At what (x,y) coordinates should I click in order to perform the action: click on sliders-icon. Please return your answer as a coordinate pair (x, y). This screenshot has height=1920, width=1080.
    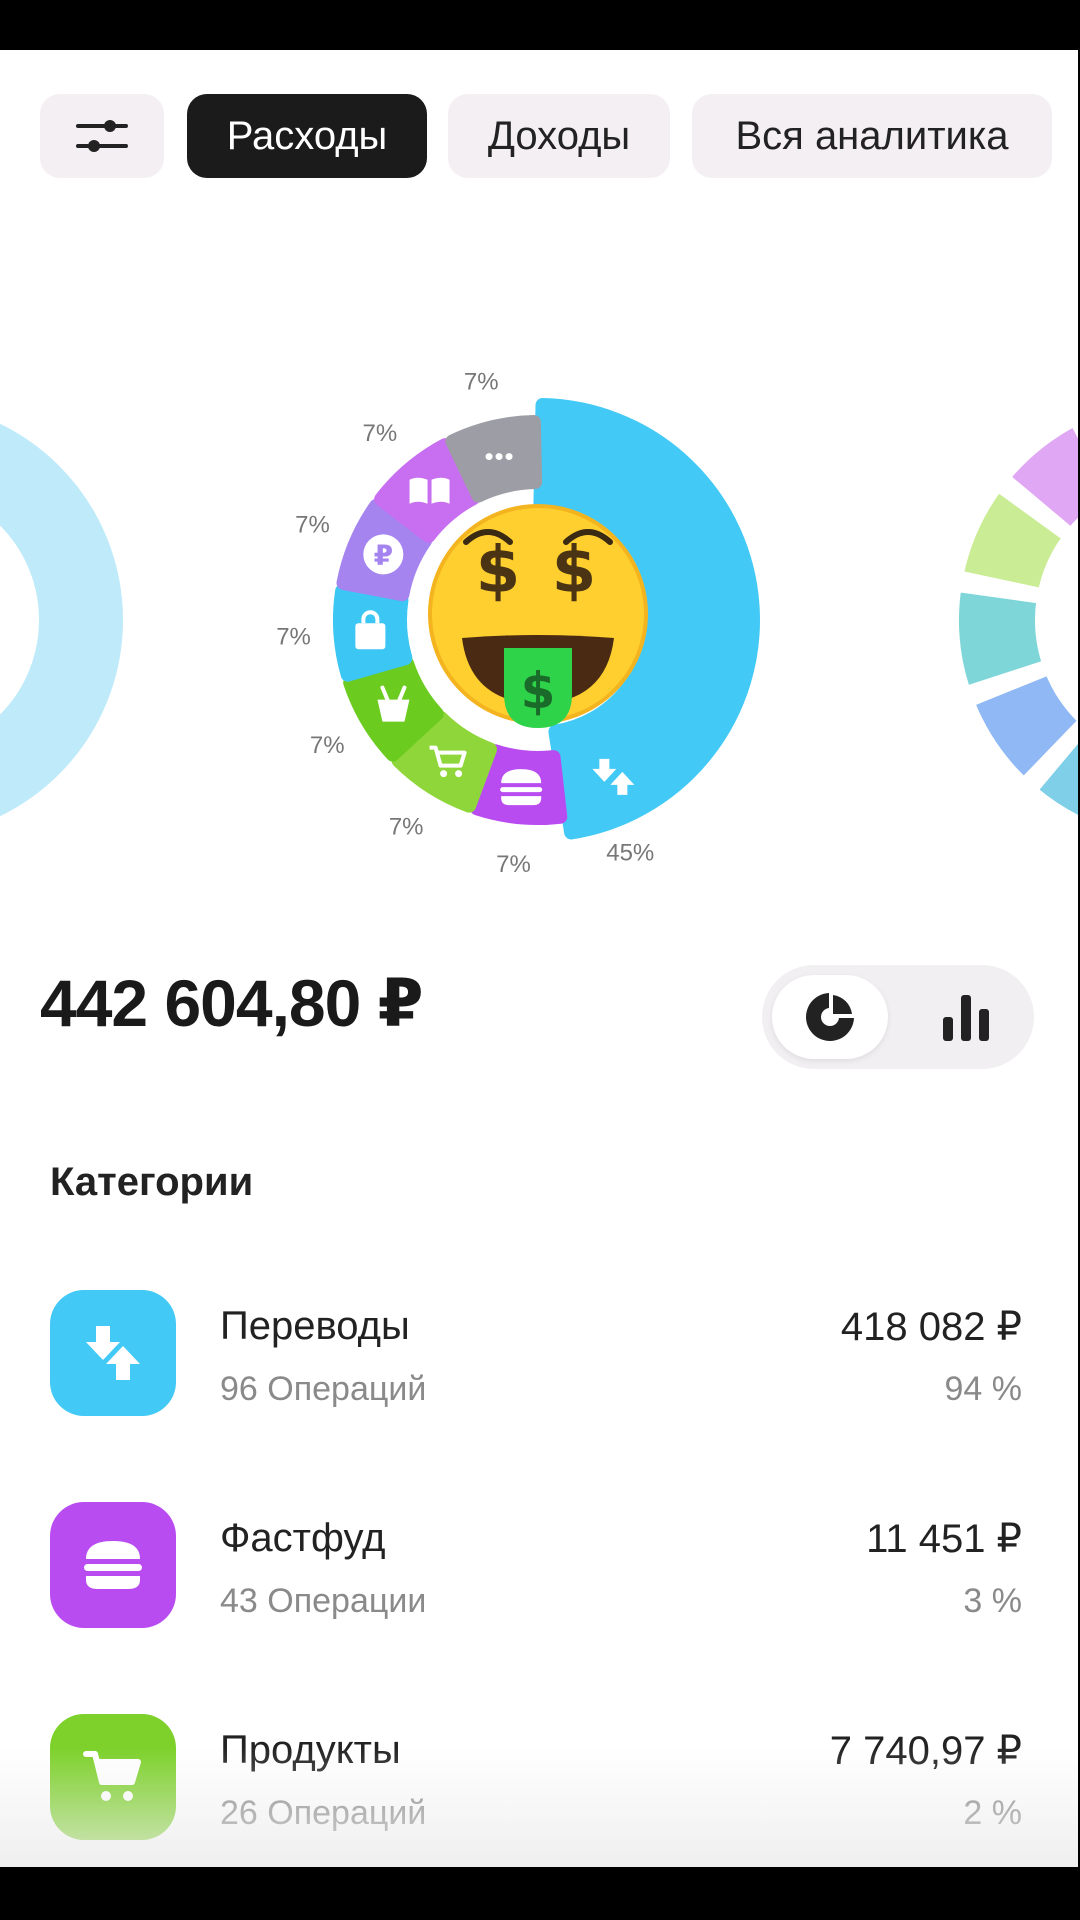
    Looking at the image, I should click on (102, 136).